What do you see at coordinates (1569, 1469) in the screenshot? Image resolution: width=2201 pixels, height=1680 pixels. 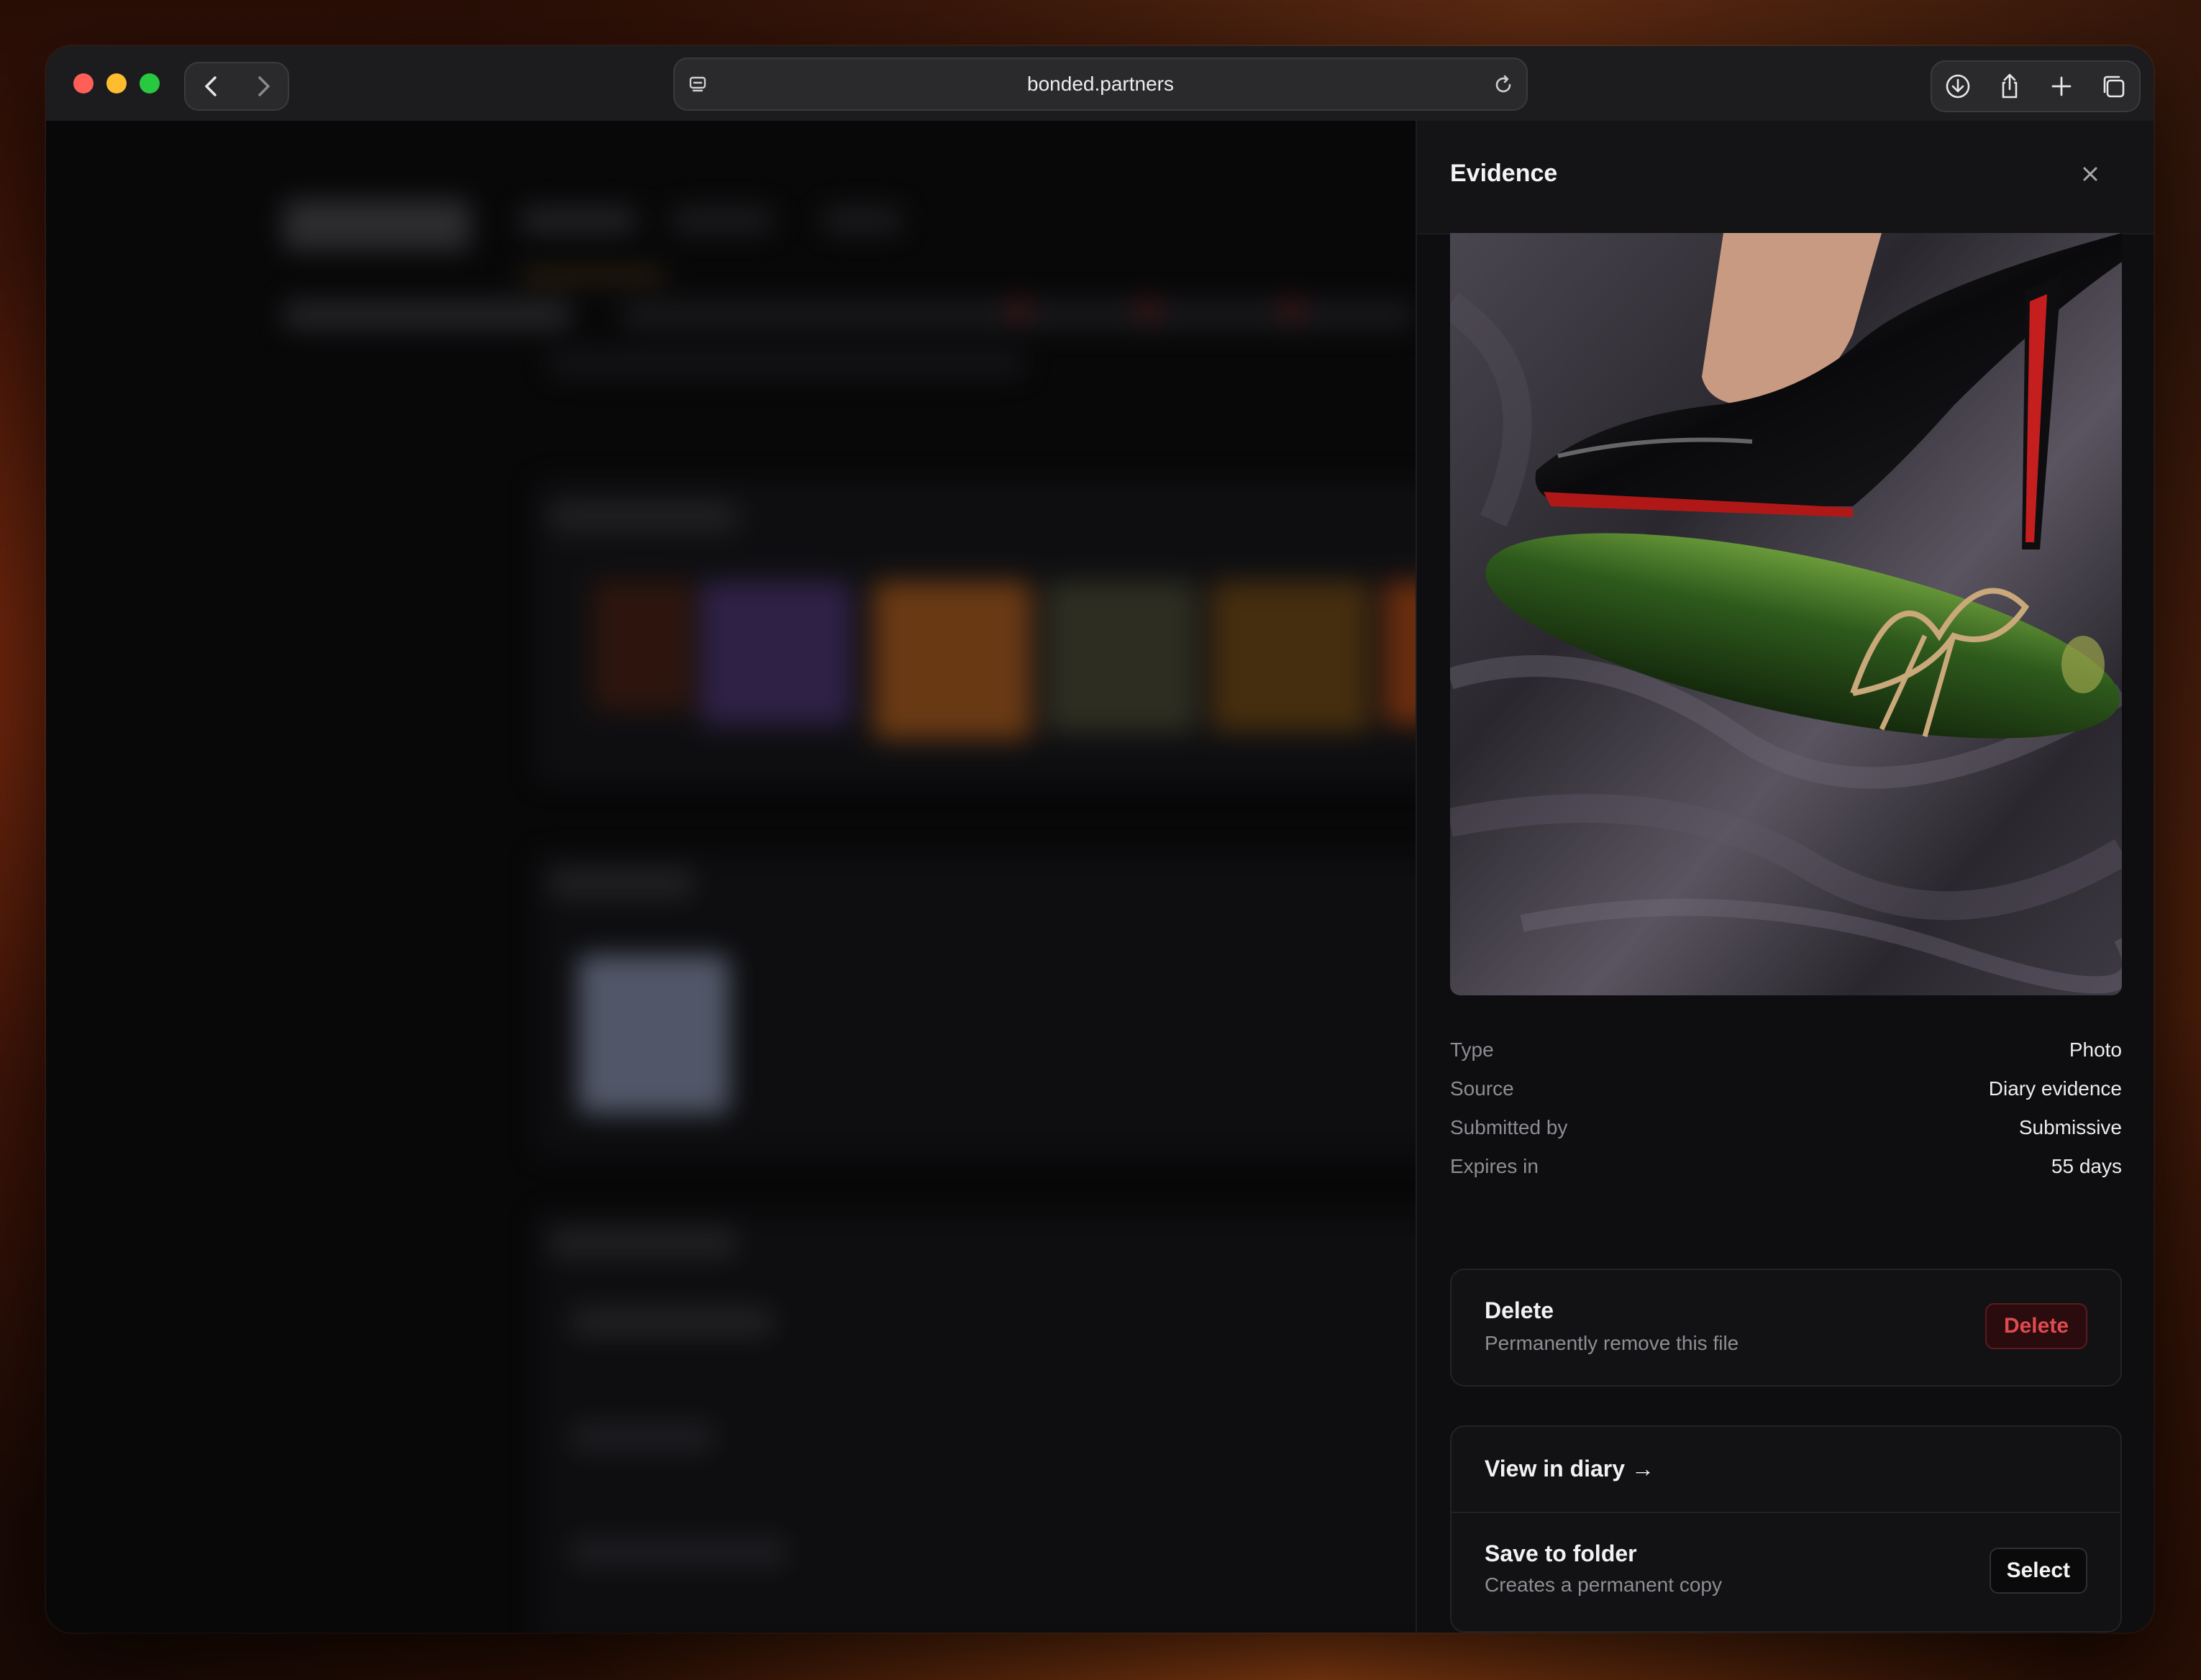 I see `view-in-diary-link: View in diary →` at bounding box center [1569, 1469].